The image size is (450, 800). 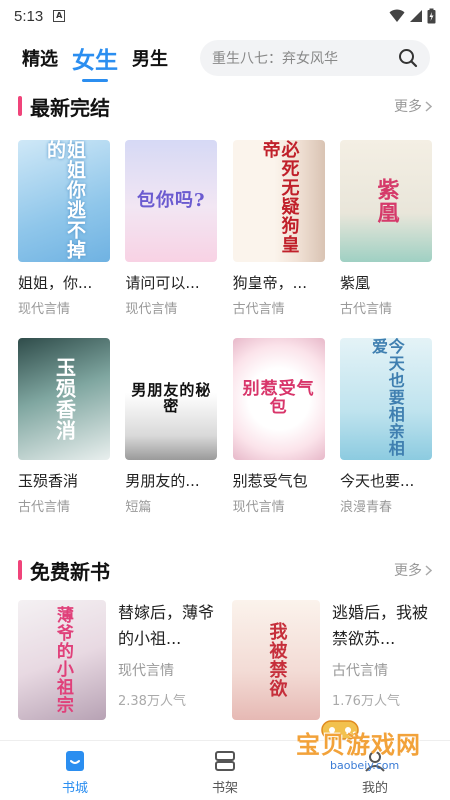 I want to click on book-cover: 别惹受气包, so click(x=278, y=399).